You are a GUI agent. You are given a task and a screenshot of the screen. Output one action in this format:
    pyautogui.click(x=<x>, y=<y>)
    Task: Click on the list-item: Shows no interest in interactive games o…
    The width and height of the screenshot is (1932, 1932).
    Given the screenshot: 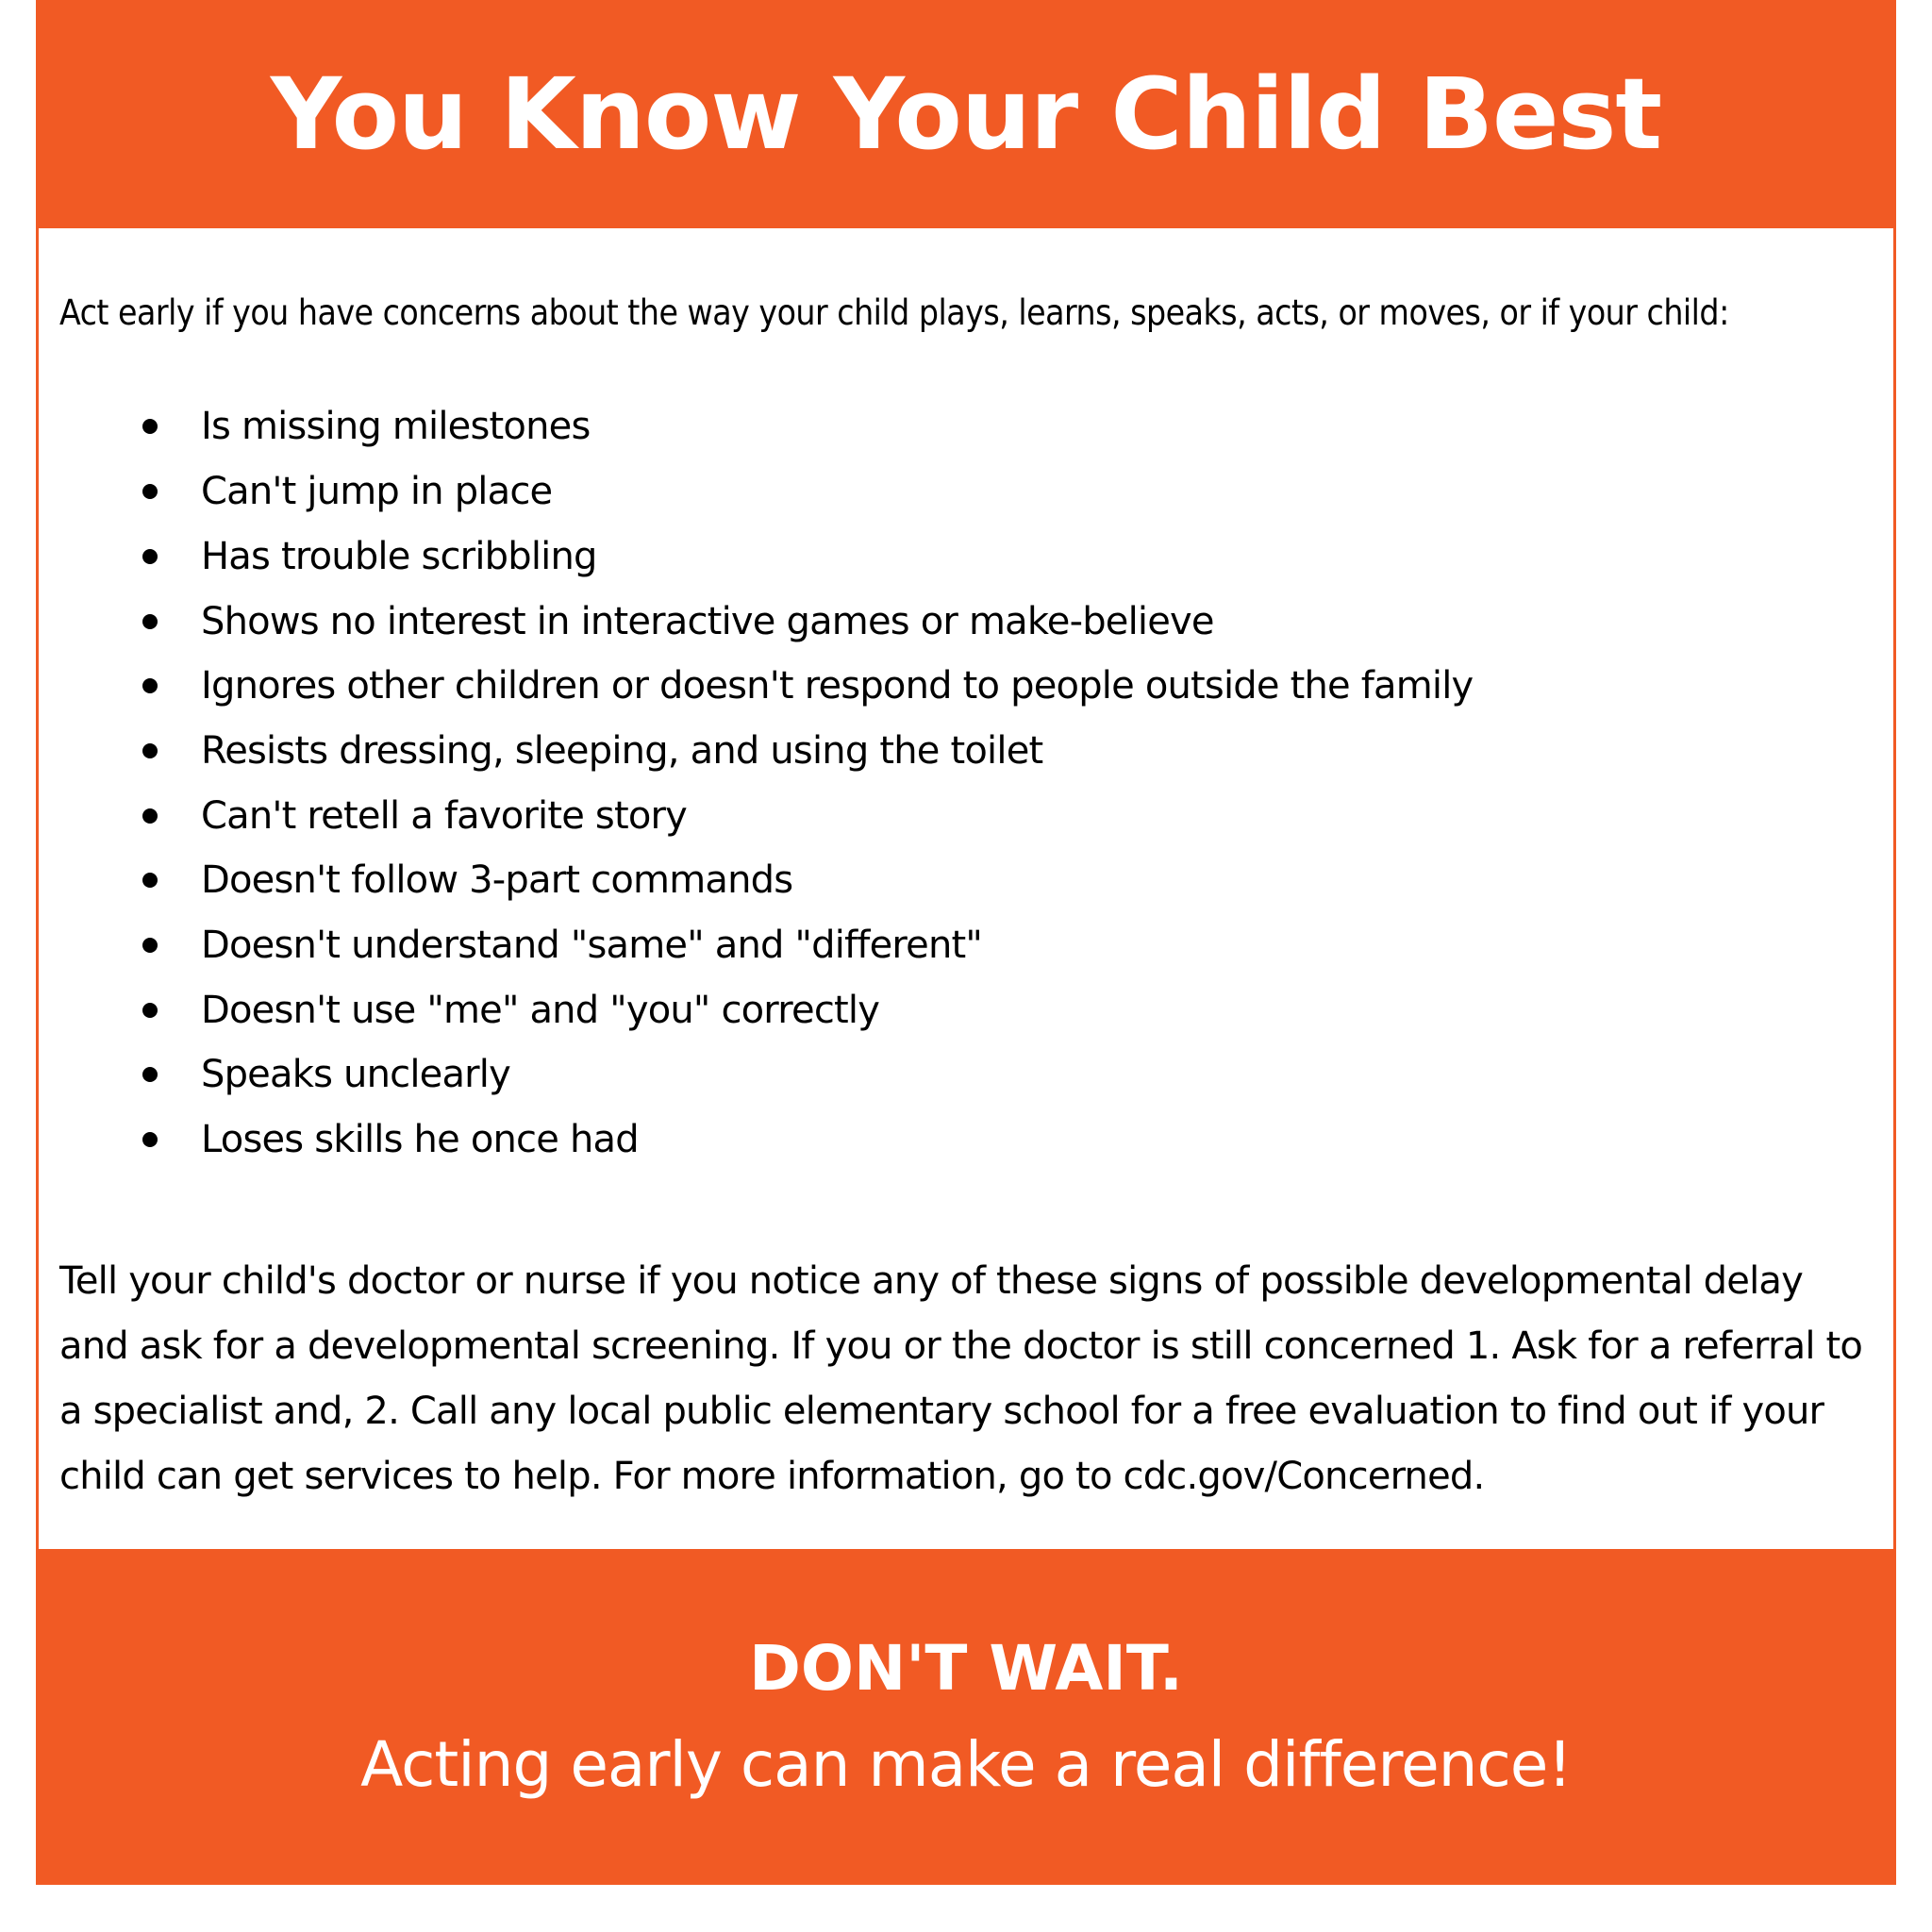 What is the action you would take?
    pyautogui.click(x=966, y=621)
    